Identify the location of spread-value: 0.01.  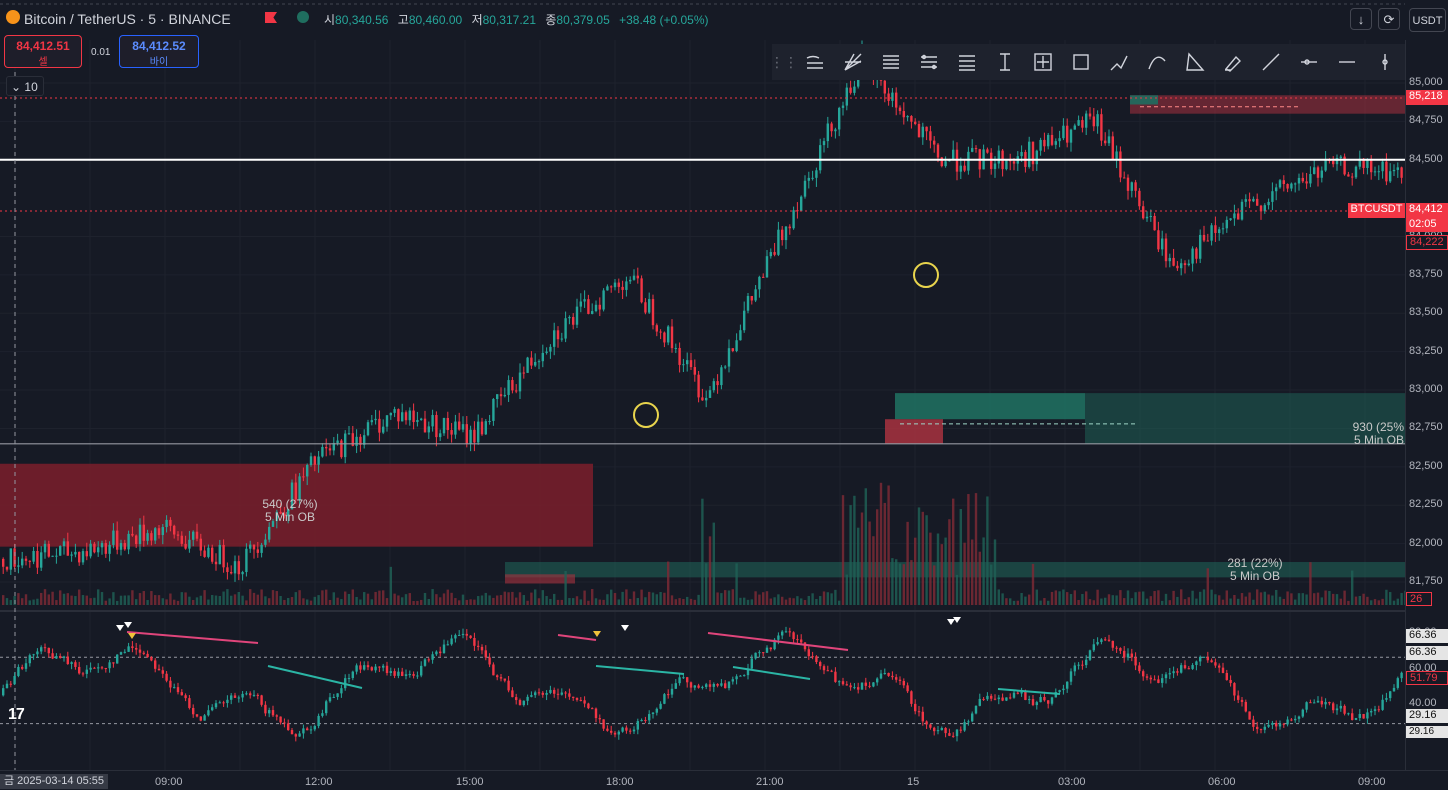
(101, 52).